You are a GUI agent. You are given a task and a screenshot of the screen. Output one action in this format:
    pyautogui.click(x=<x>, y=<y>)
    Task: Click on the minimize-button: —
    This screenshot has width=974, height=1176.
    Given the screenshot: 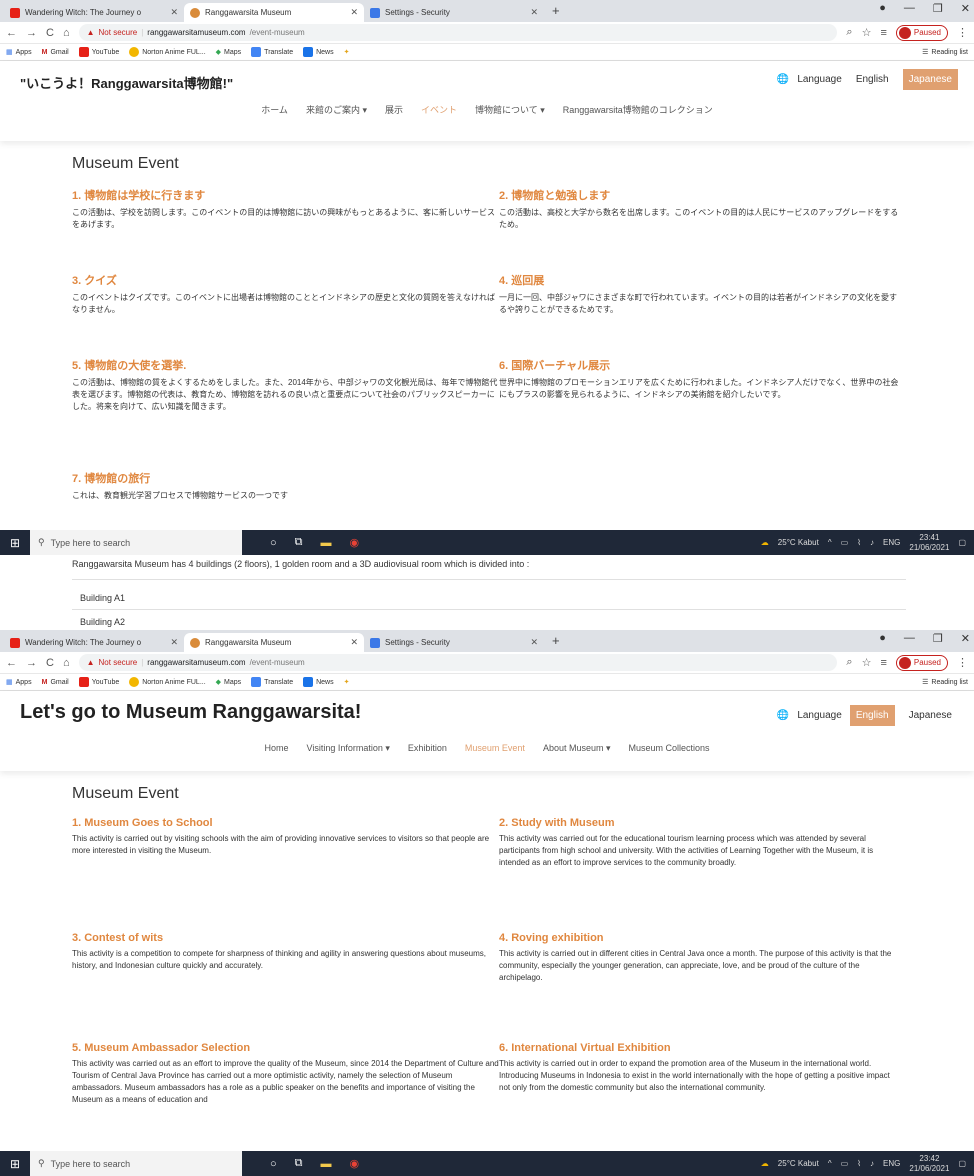 What is the action you would take?
    pyautogui.click(x=909, y=8)
    